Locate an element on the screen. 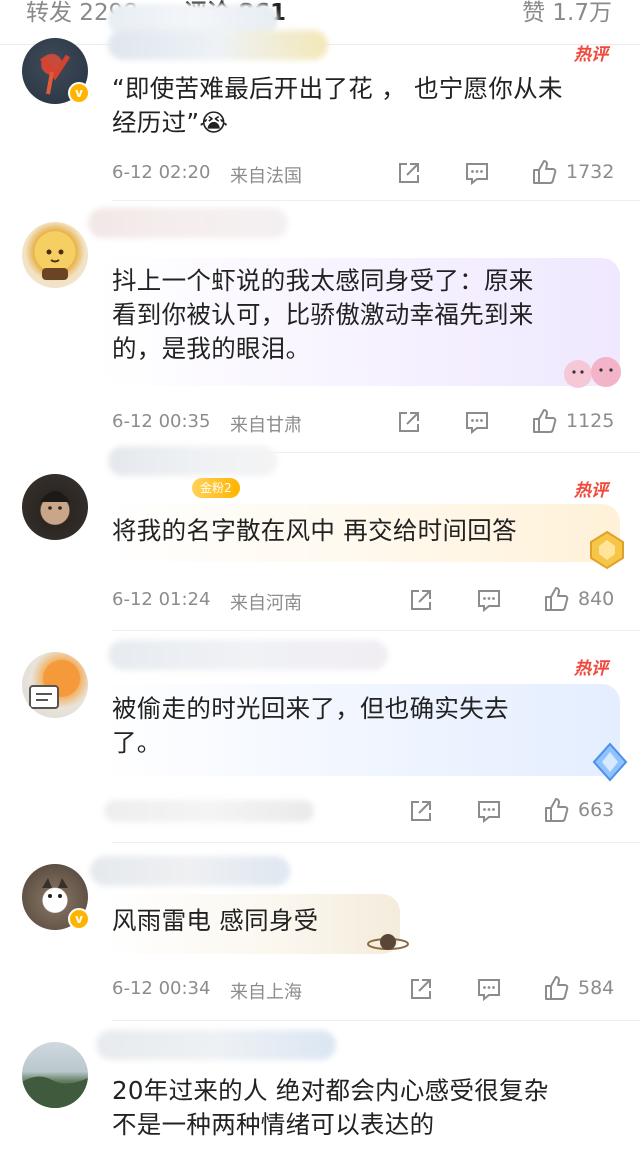  comment-text: 20年过来的人 绝对都会内心感受很复杂 不是一种两种情绪可以表达的 is located at coordinates (330, 1108).